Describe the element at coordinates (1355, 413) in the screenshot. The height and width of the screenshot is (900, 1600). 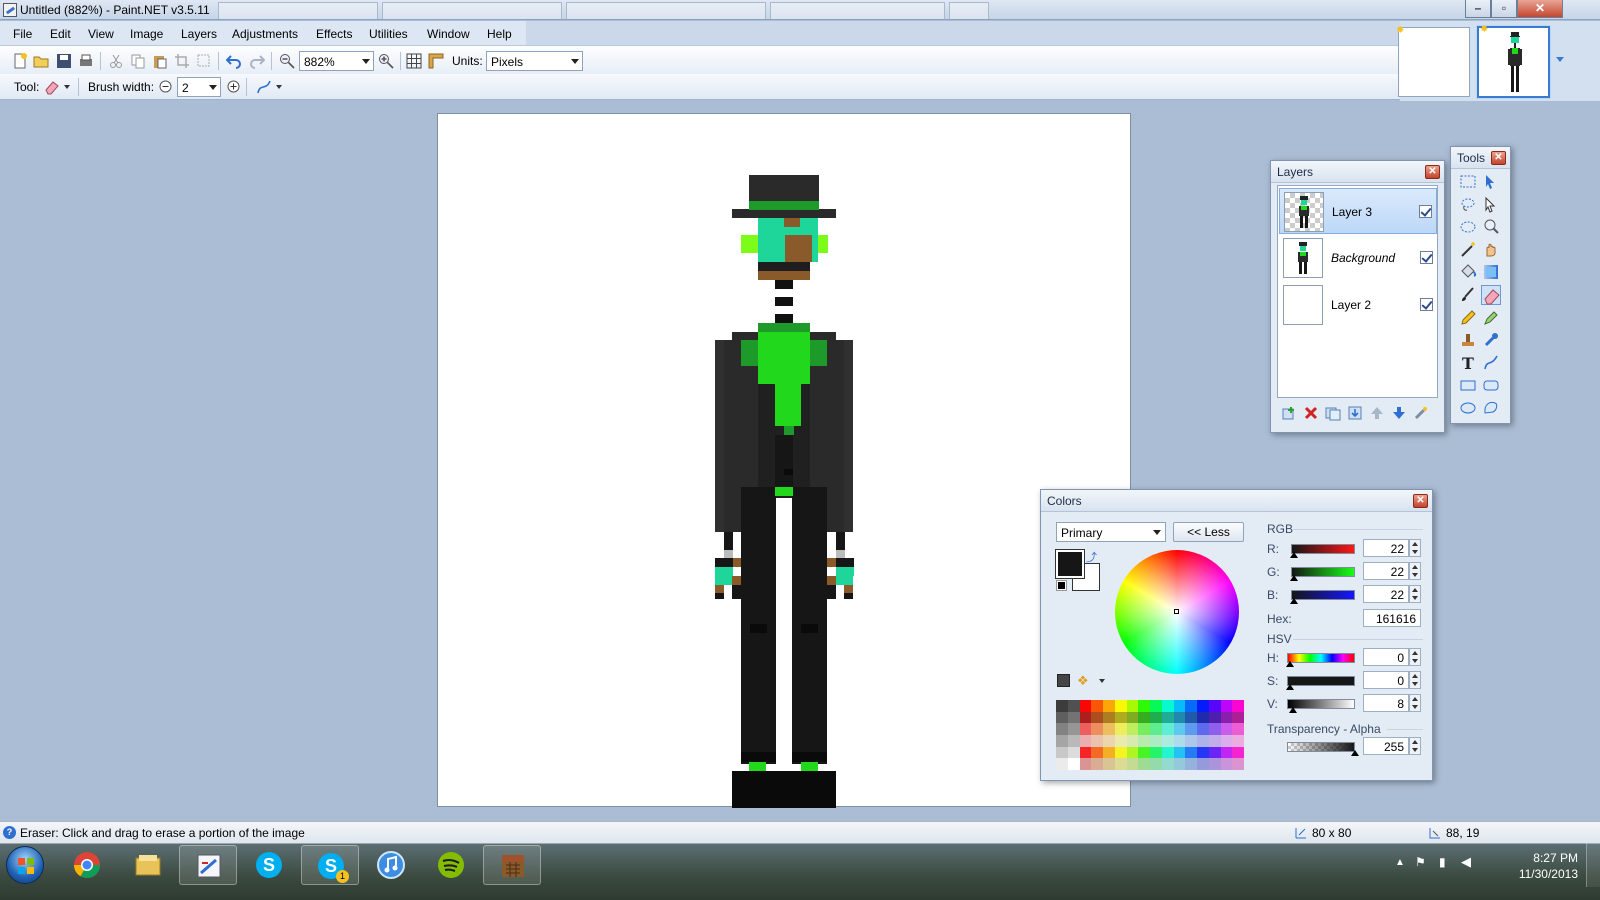
I see `merge-layer-down-icon` at that location.